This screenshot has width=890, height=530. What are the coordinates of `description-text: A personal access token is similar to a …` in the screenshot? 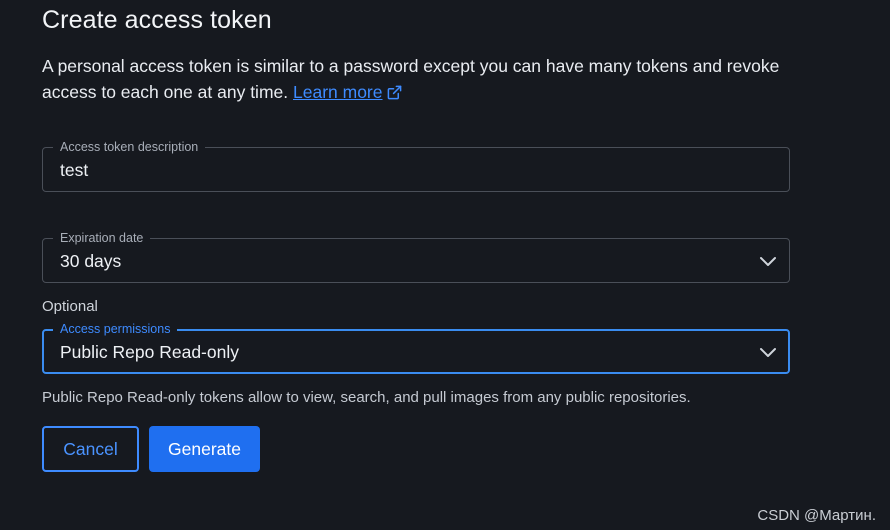 It's located at (411, 79).